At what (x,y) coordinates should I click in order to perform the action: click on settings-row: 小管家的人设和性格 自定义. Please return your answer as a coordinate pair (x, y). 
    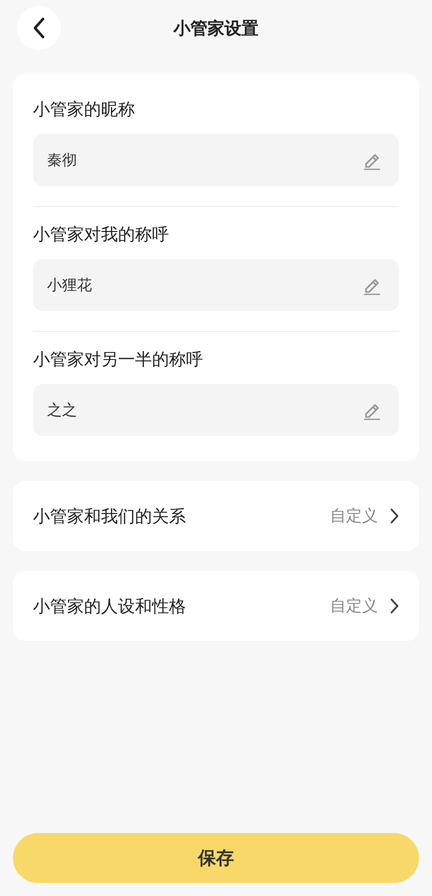
    Looking at the image, I should click on (216, 606).